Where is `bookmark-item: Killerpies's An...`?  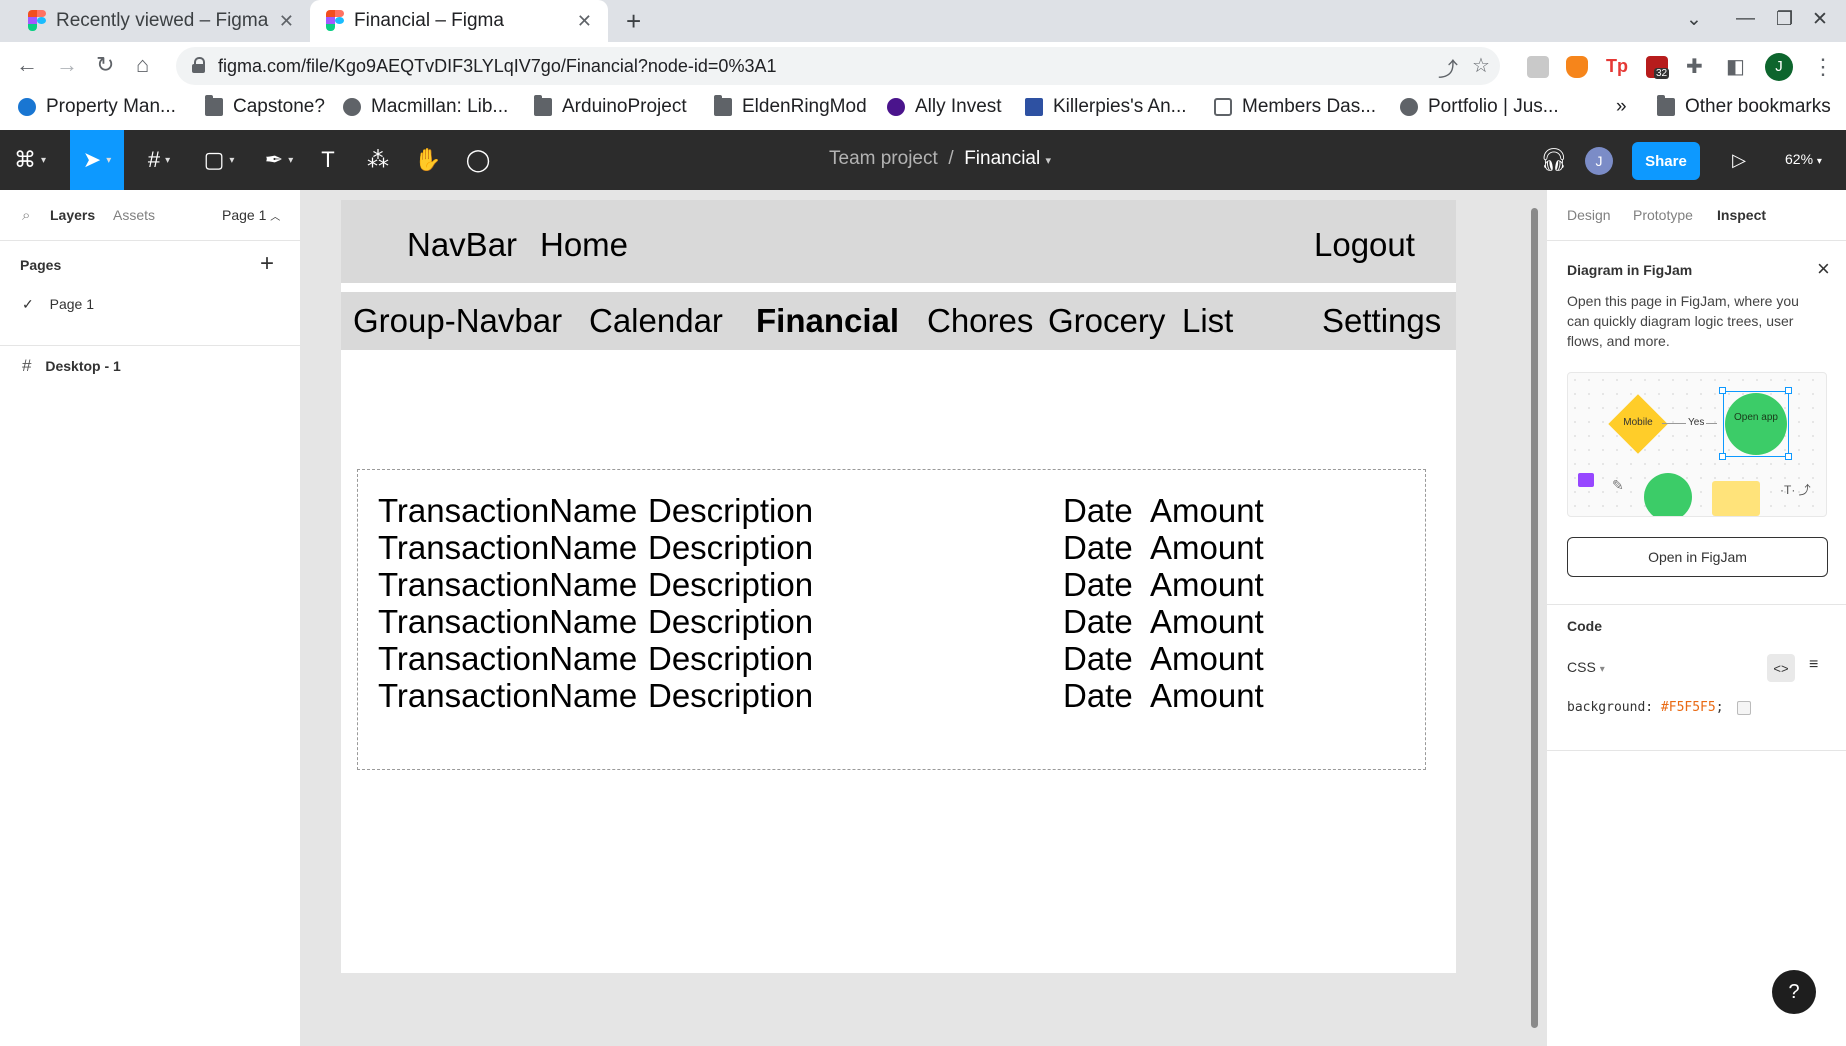 bookmark-item: Killerpies's An... is located at coordinates (1106, 107).